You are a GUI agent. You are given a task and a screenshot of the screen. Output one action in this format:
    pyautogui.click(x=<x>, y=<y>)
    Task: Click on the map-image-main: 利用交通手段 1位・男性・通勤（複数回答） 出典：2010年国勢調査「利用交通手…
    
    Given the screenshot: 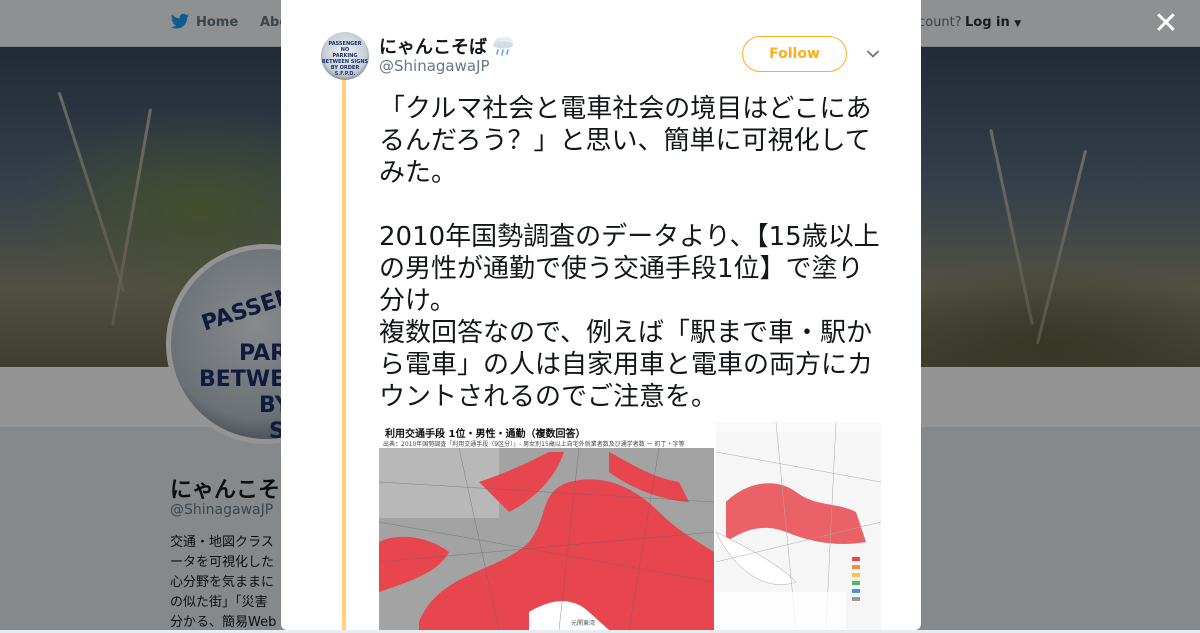 What is the action you would take?
    pyautogui.click(x=546, y=526)
    